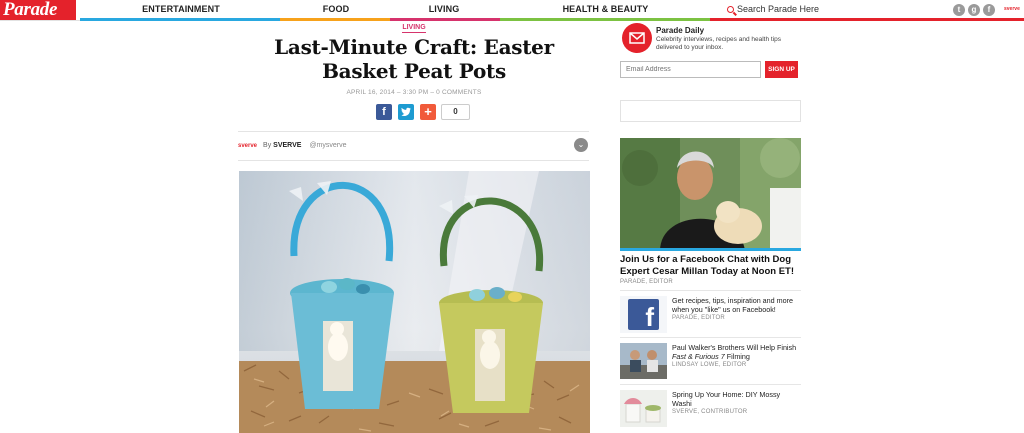  I want to click on facebook-thumb: f, so click(643, 314).